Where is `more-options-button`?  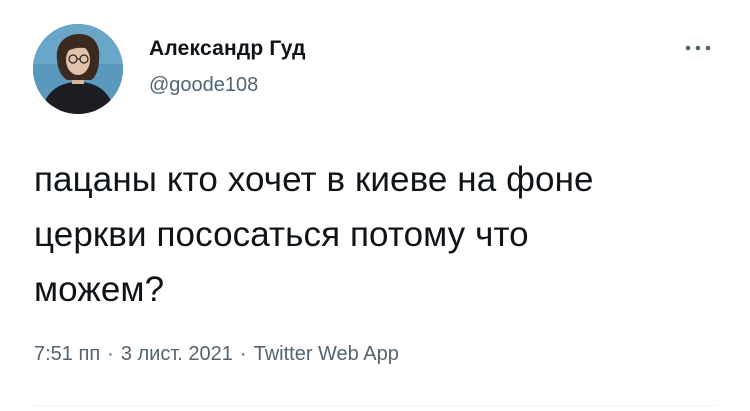
more-options-button is located at coordinates (698, 48).